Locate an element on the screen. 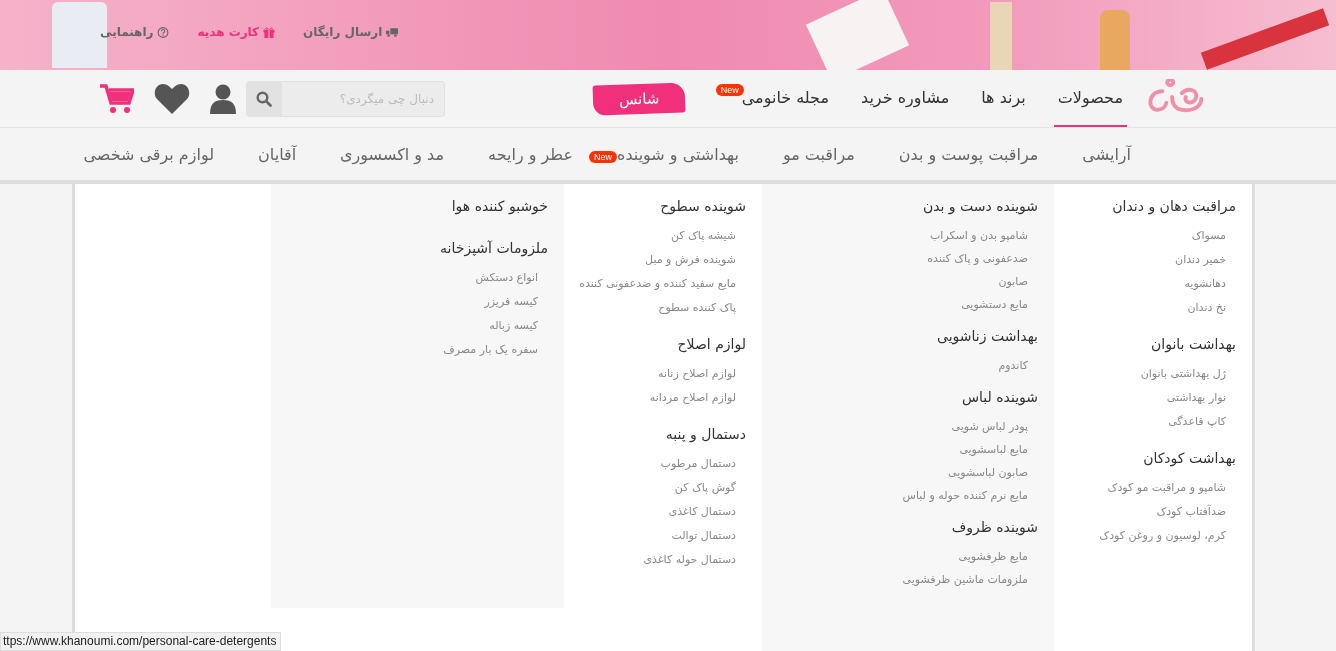  cart-icon is located at coordinates (117, 98).